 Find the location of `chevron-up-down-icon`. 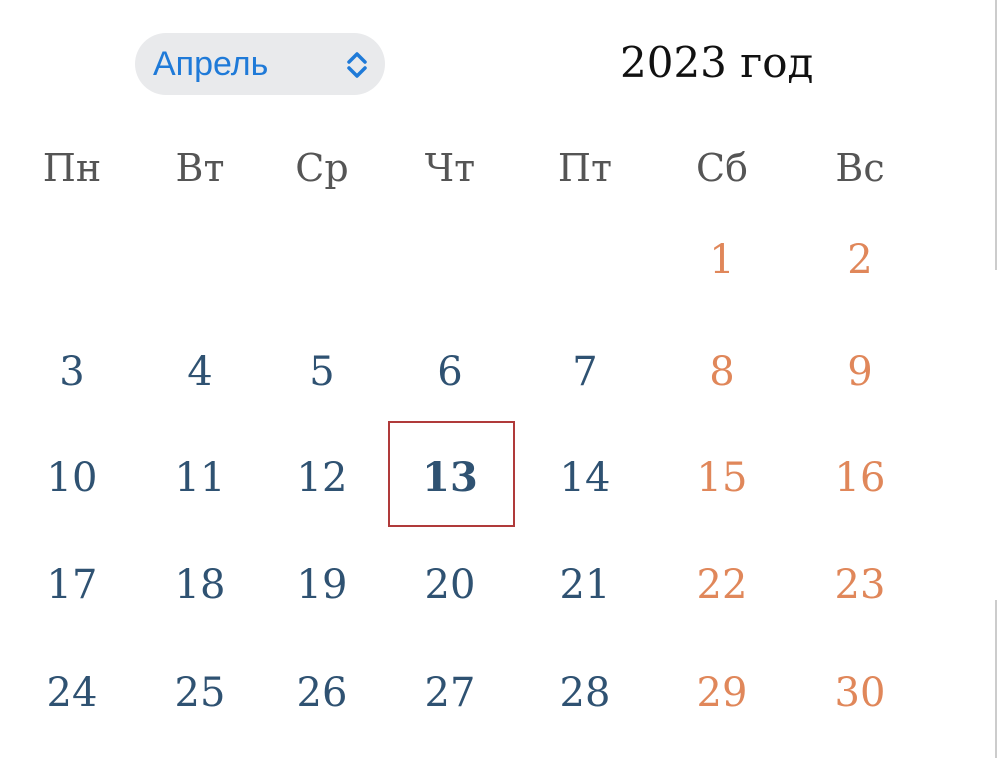

chevron-up-down-icon is located at coordinates (357, 65).